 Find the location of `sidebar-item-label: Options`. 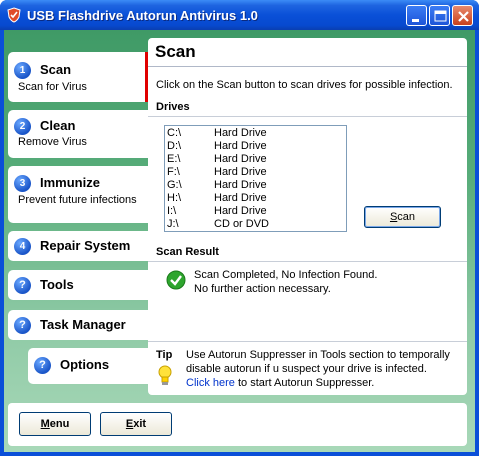

sidebar-item-label: Options is located at coordinates (85, 364).